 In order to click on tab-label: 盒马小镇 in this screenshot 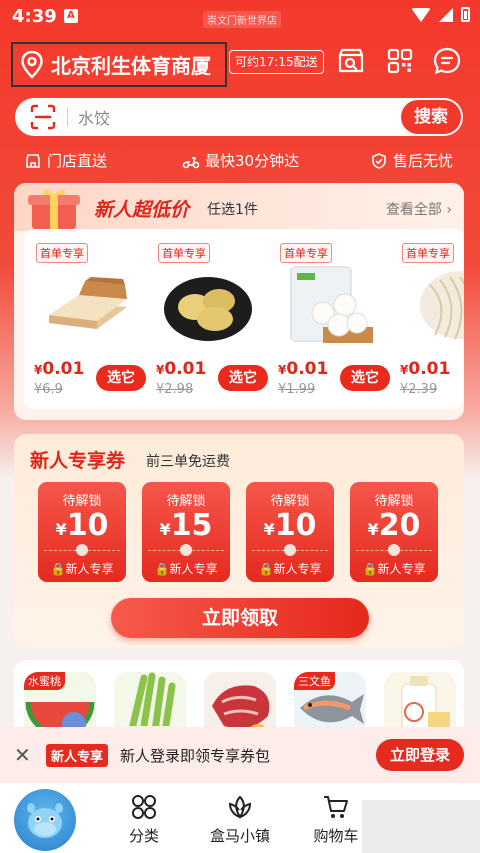, I will do `click(239, 836)`.